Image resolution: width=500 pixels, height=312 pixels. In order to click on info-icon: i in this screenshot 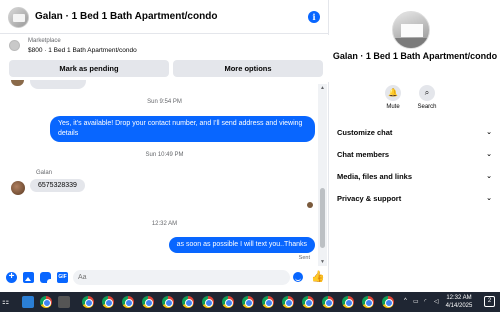, I will do `click(314, 17)`.